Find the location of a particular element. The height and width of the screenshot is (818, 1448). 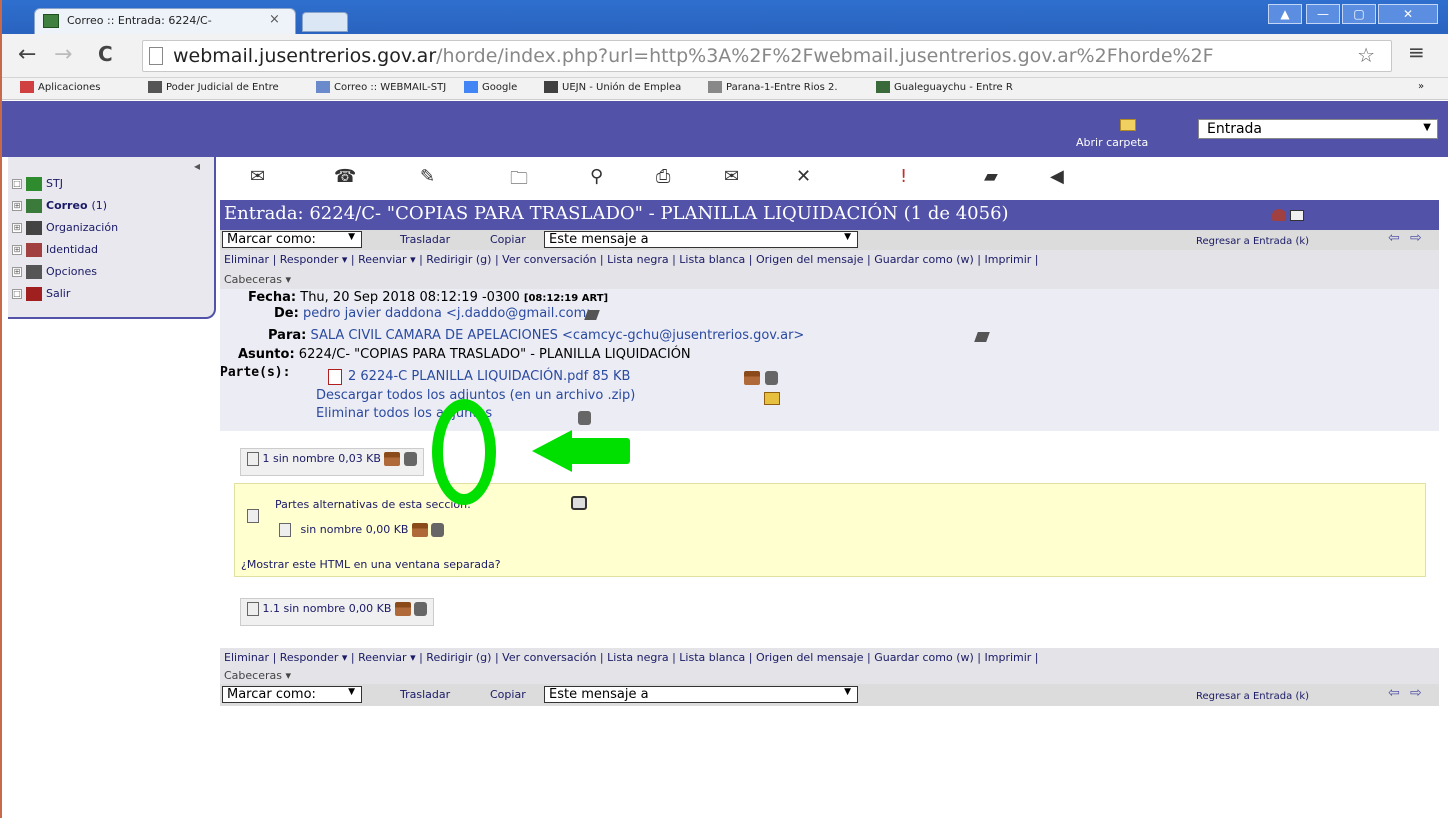

move-link: Trasladar is located at coordinates (425, 239).